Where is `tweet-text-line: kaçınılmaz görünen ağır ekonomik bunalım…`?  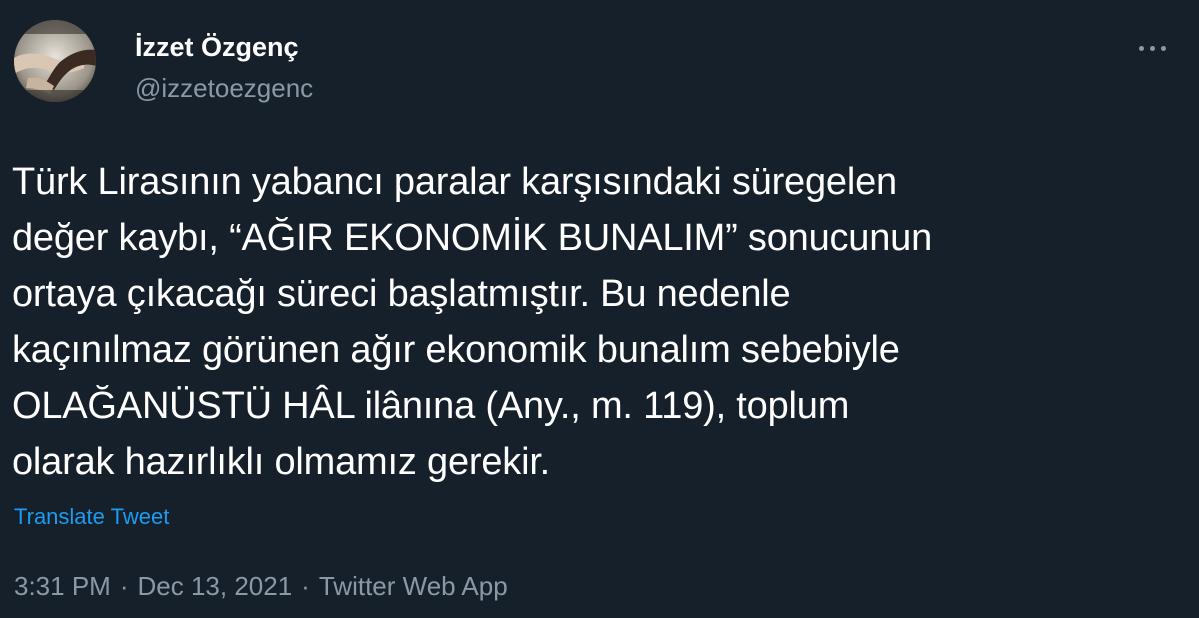 tweet-text-line: kaçınılmaz görünen ağır ekonomik bunalım… is located at coordinates (456, 350).